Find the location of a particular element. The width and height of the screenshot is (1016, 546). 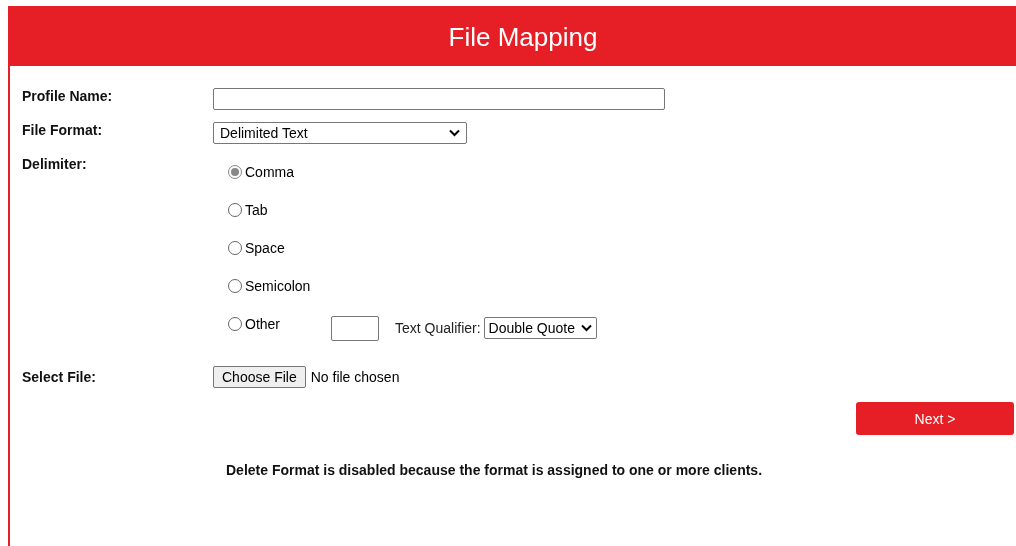

radio-label: Semicolon is located at coordinates (278, 286).